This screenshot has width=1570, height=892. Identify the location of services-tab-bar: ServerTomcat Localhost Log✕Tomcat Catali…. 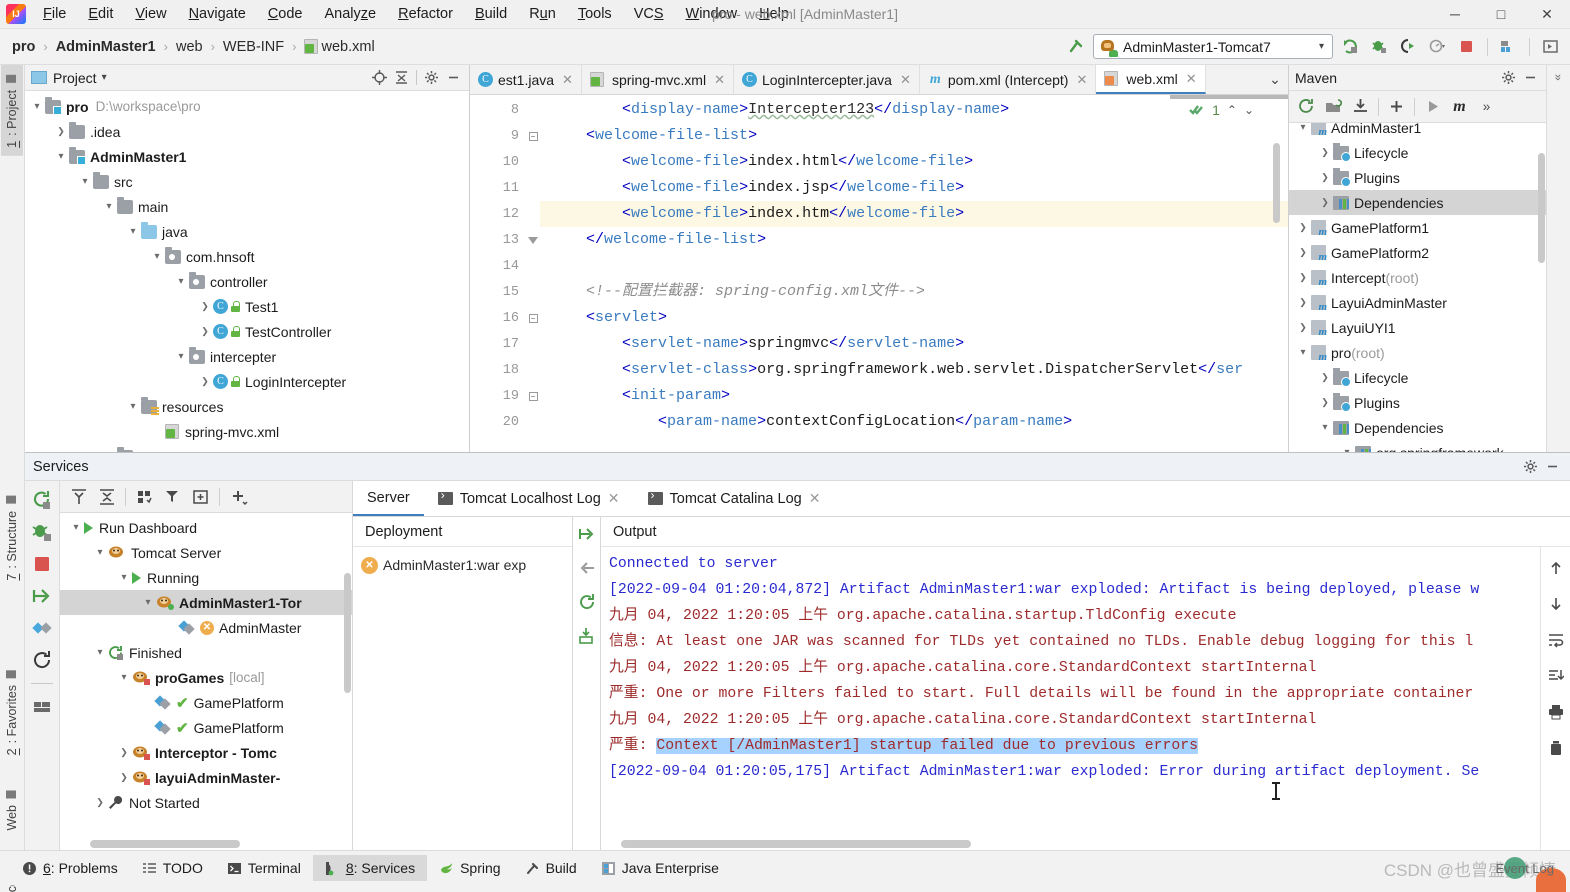
(961, 499).